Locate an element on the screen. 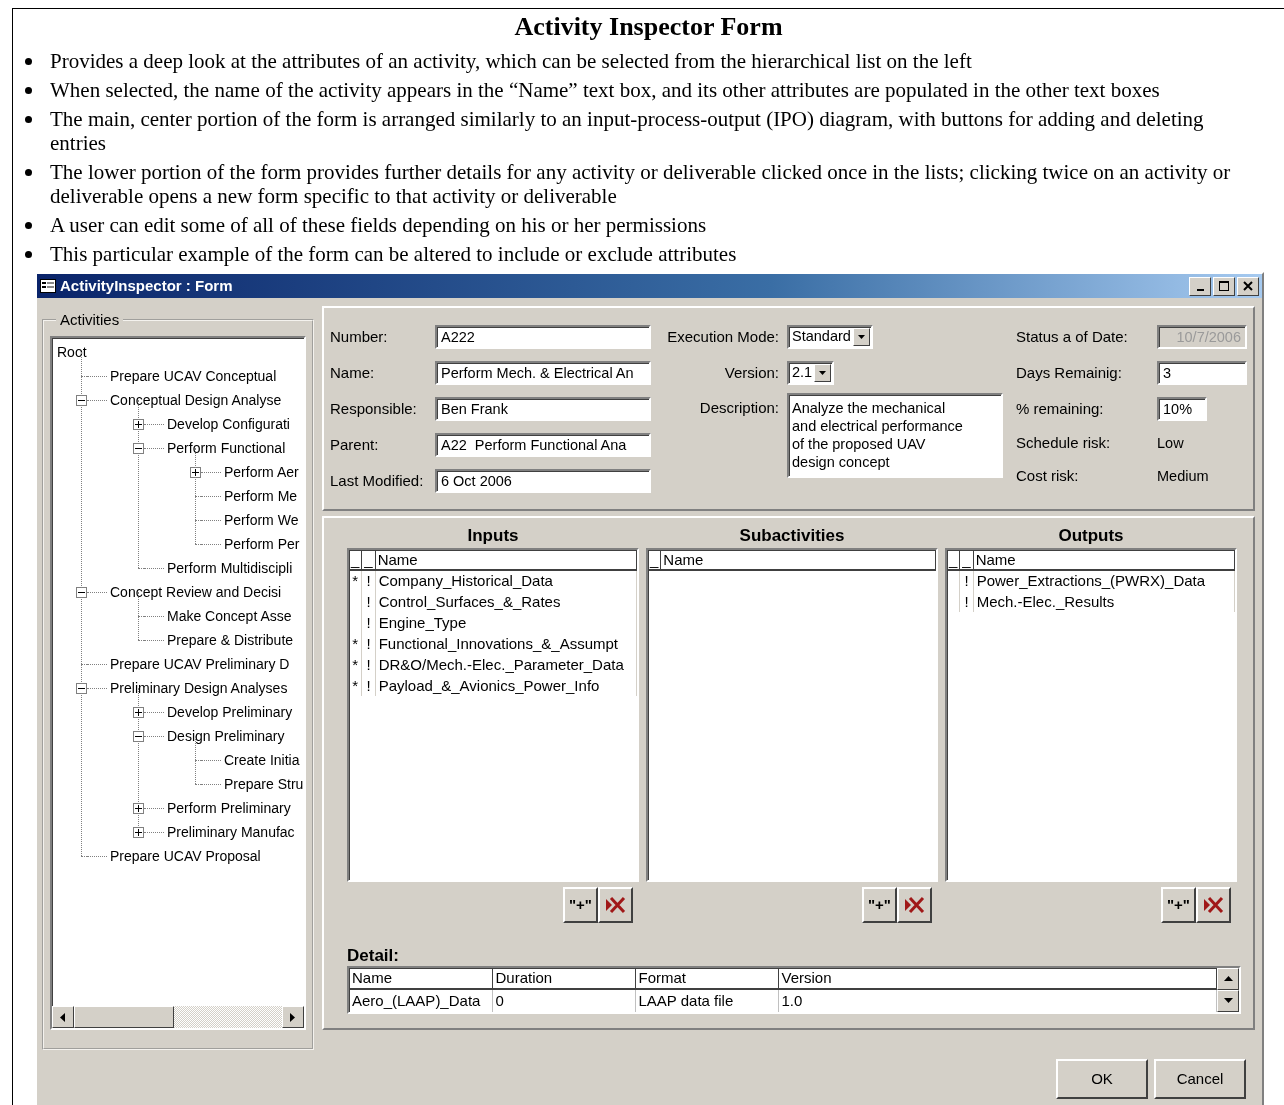 Image resolution: width=1284 pixels, height=1105 pixels. column-header: Format is located at coordinates (706, 978).